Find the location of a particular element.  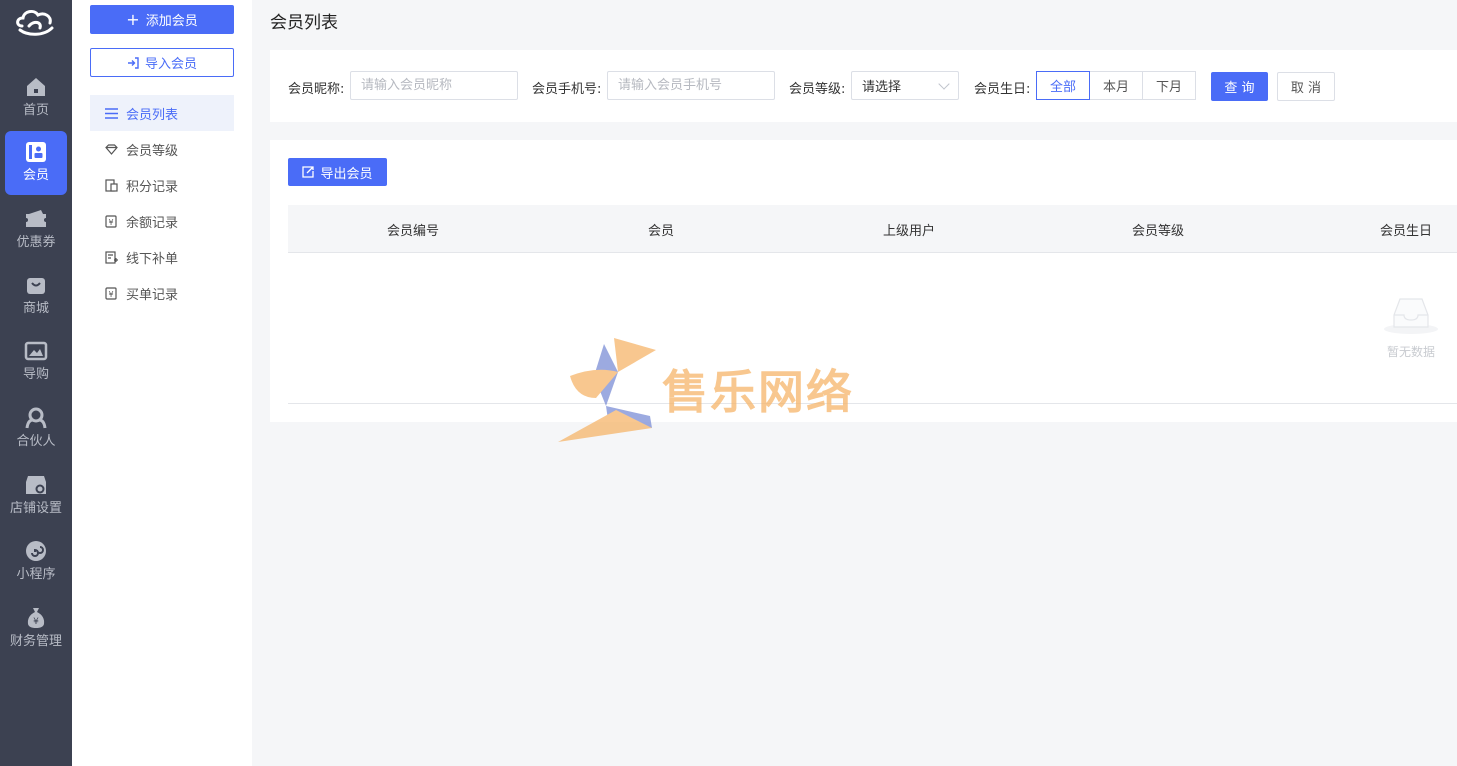

nickname-label: 会员昵称: is located at coordinates (316, 89).